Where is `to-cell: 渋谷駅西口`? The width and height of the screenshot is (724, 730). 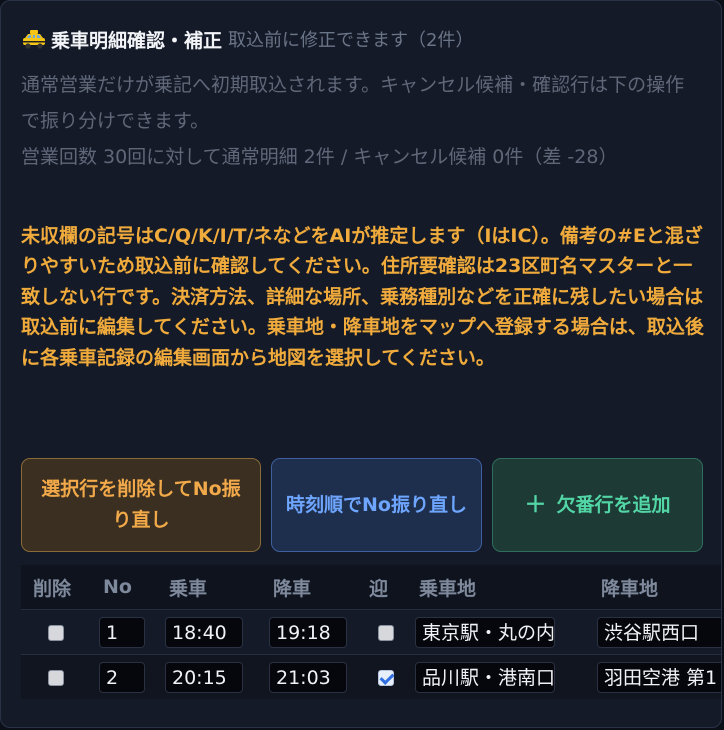 to-cell: 渋谷駅西口 is located at coordinates (655, 632).